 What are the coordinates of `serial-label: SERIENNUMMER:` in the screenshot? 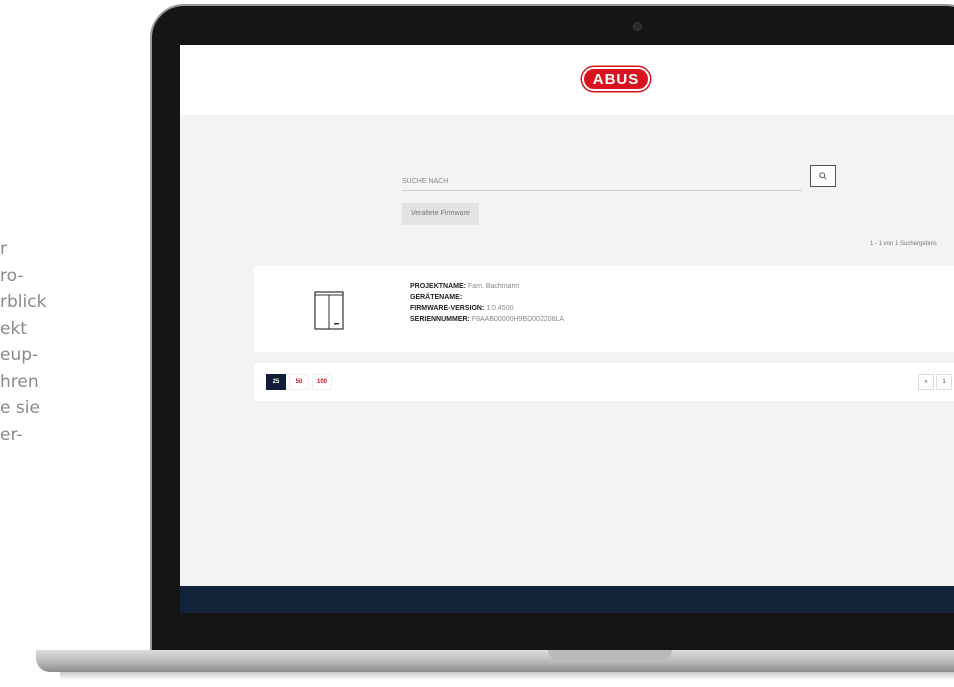 It's located at (440, 319).